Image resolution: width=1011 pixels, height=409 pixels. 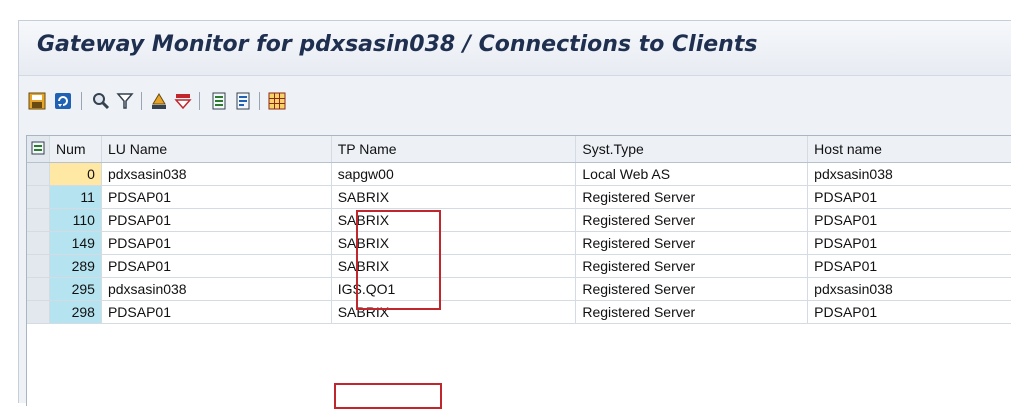 I want to click on num-cell: 110, so click(x=75, y=220).